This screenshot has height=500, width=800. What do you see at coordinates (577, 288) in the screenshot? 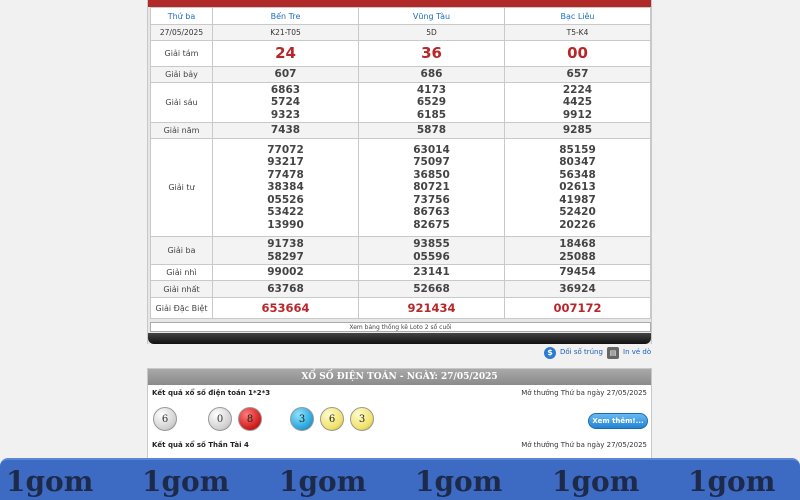
I see `prize-number: 36924` at bounding box center [577, 288].